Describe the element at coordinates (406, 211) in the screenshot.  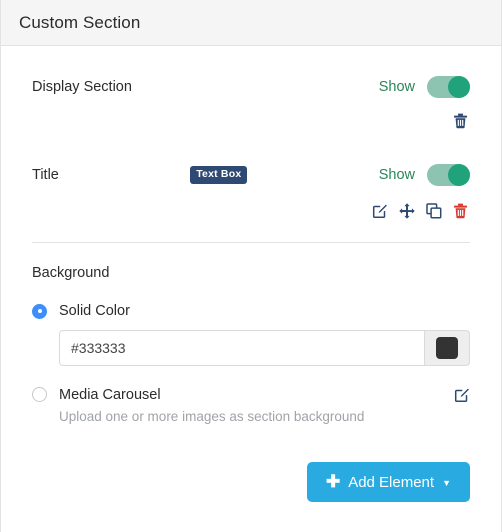
I see `move-icon` at that location.